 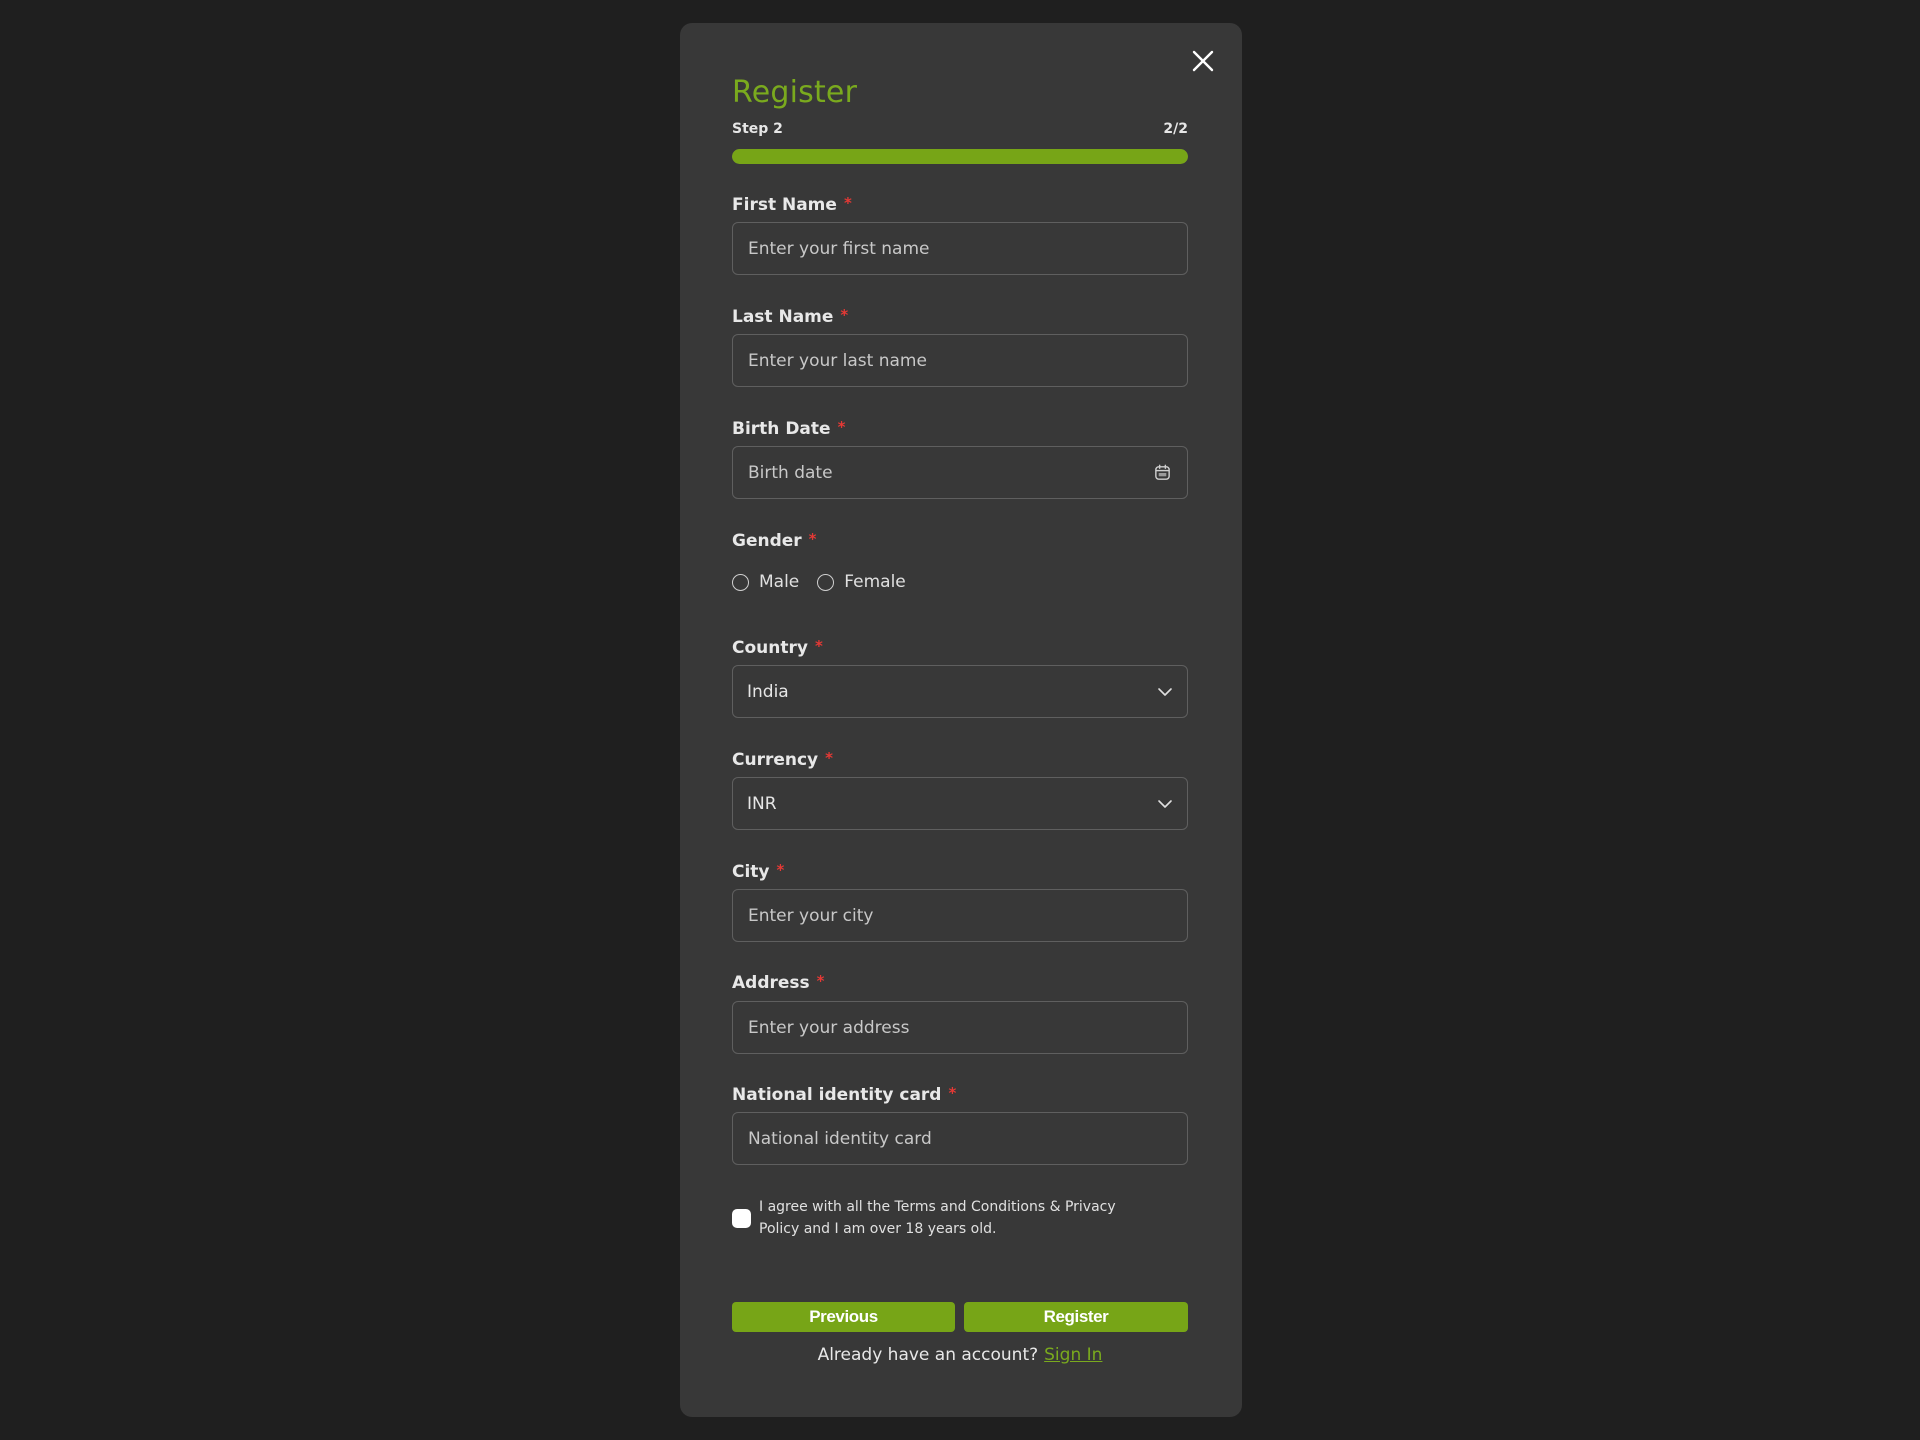 What do you see at coordinates (837, 1095) in the screenshot?
I see `national-id-label-text: National identity card` at bounding box center [837, 1095].